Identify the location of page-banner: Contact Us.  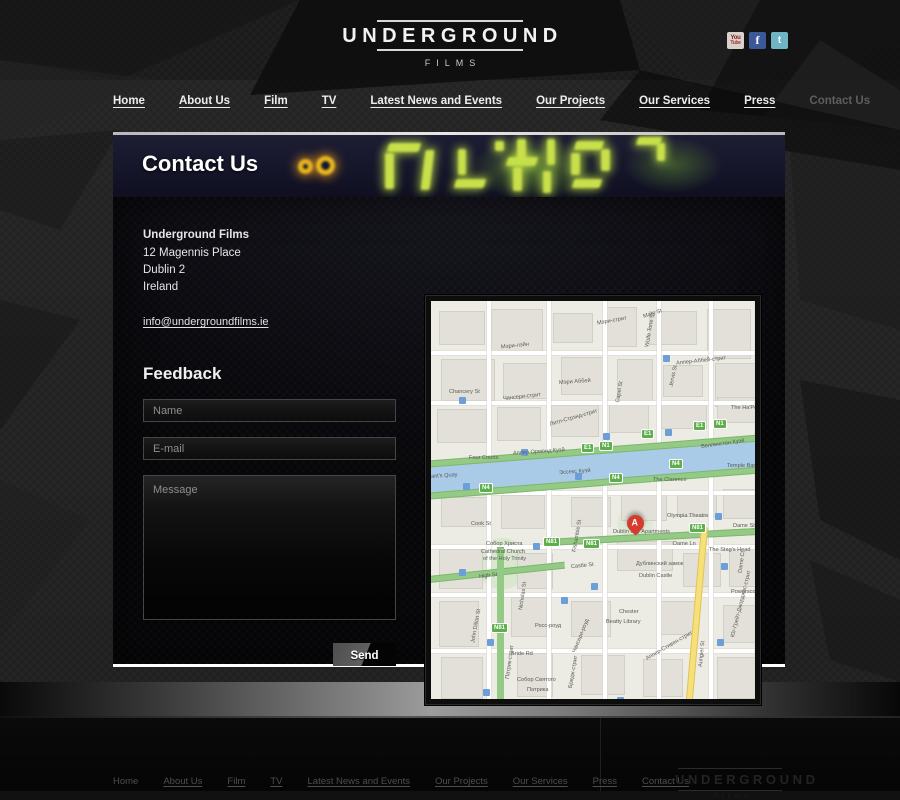
(449, 166).